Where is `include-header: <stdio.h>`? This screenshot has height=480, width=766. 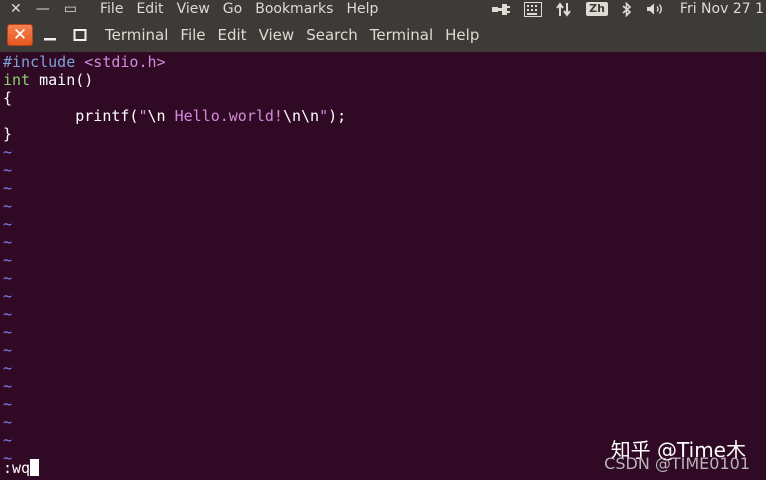
include-header: <stdio.h> is located at coordinates (125, 62).